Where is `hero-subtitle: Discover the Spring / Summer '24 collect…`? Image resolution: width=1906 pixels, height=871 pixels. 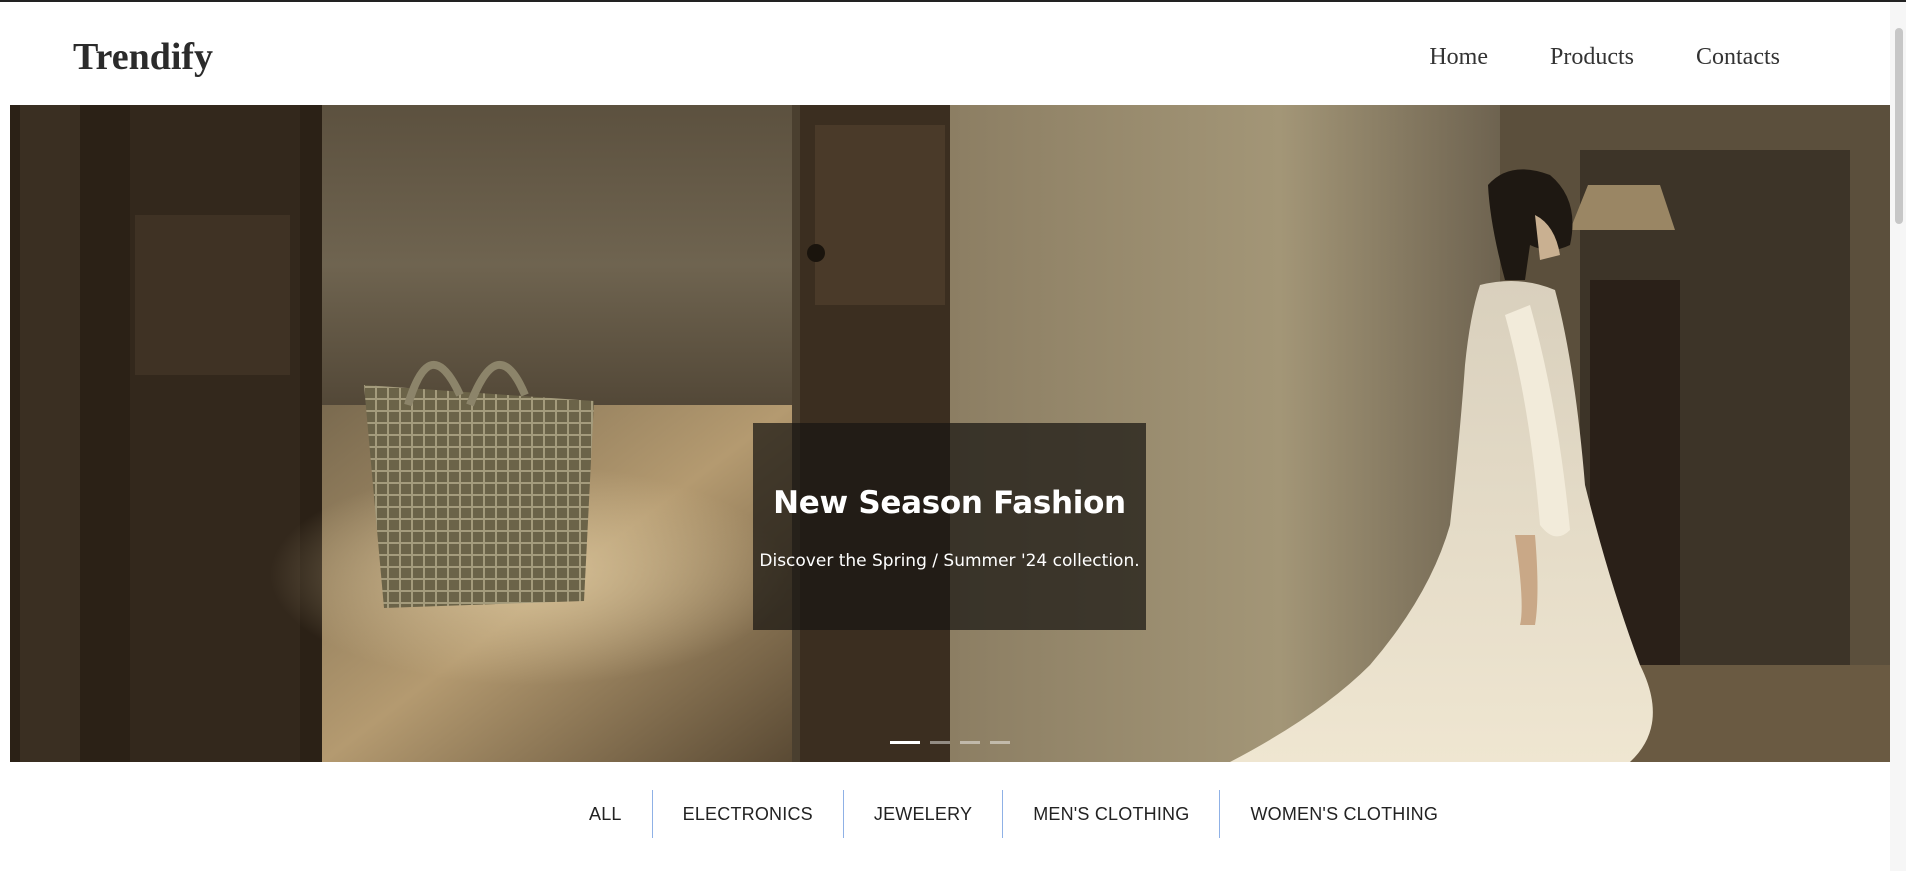
hero-subtitle: Discover the Spring / Summer '24 collect… is located at coordinates (949, 561).